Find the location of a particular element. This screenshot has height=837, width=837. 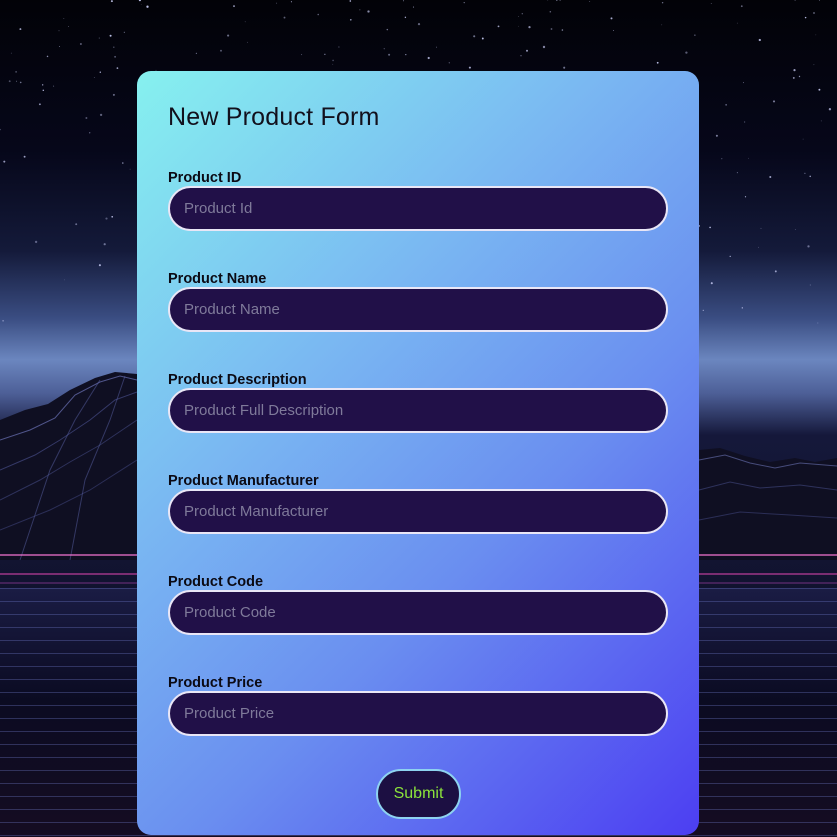

product-name-field: Product Name is located at coordinates (418, 301).